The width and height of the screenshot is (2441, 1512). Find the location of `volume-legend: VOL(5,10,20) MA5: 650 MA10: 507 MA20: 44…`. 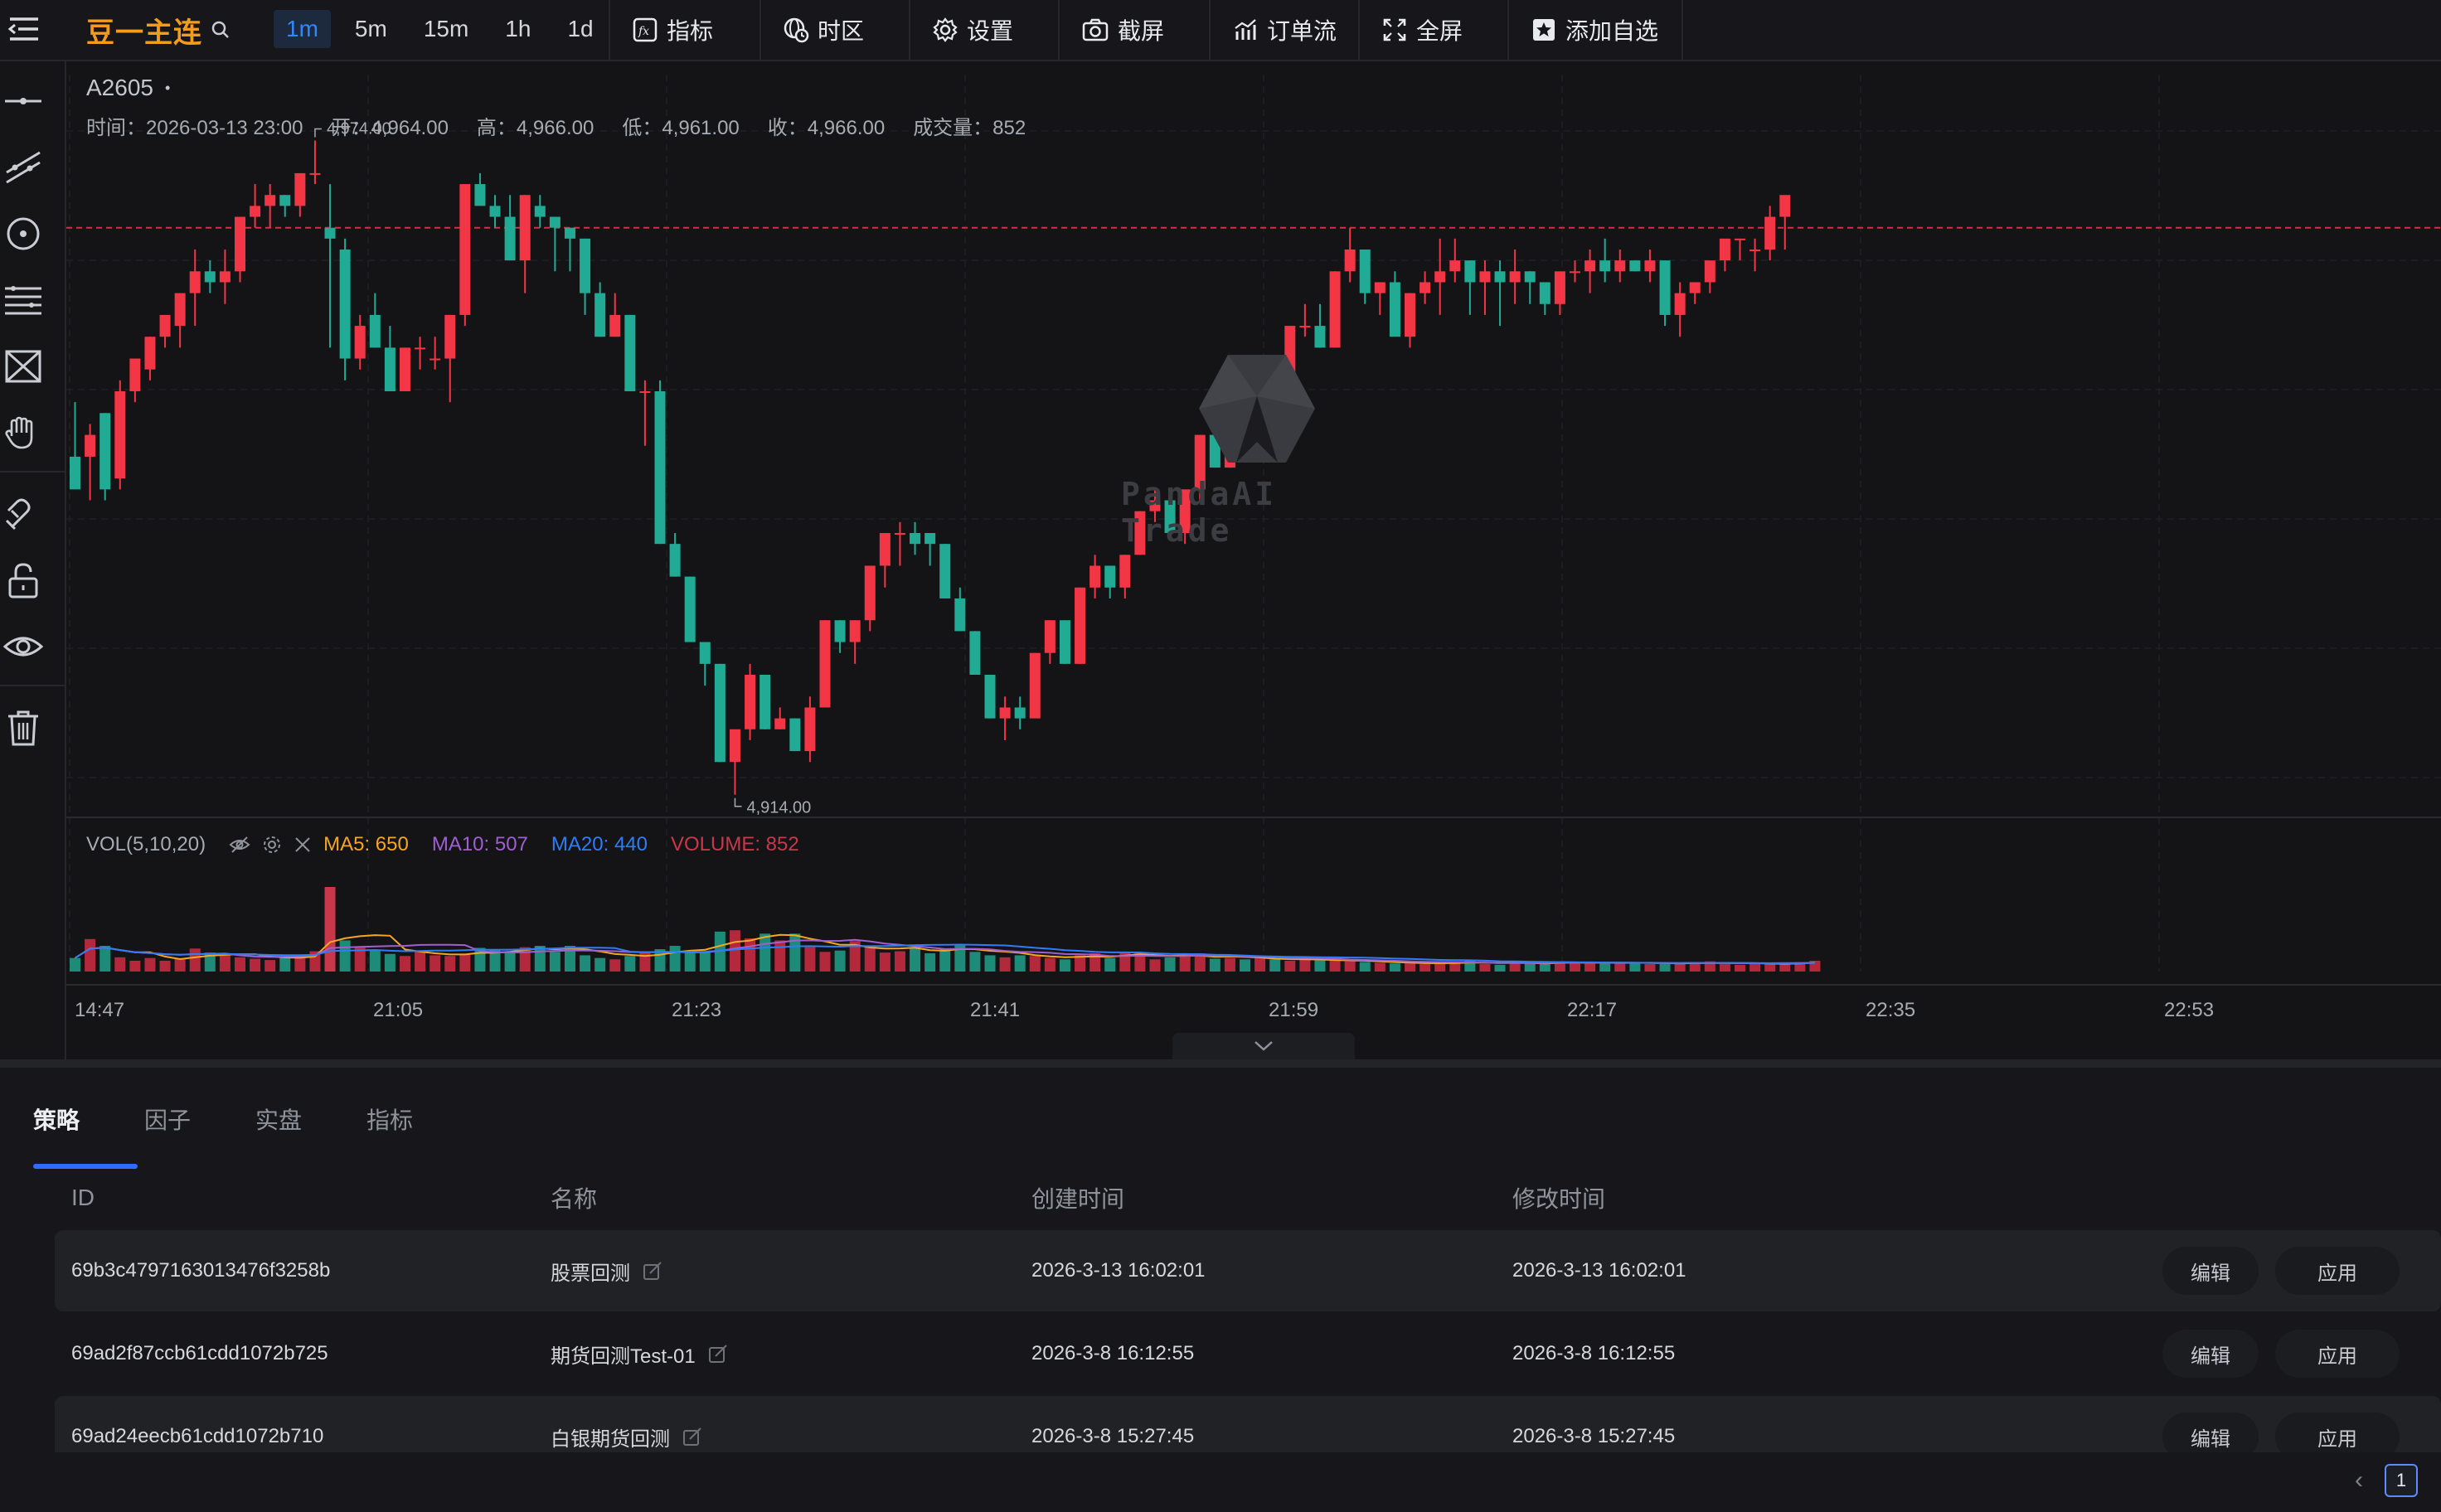

volume-legend: VOL(5,10,20) MA5: 650 MA10: 507 MA20: 44… is located at coordinates (443, 844).